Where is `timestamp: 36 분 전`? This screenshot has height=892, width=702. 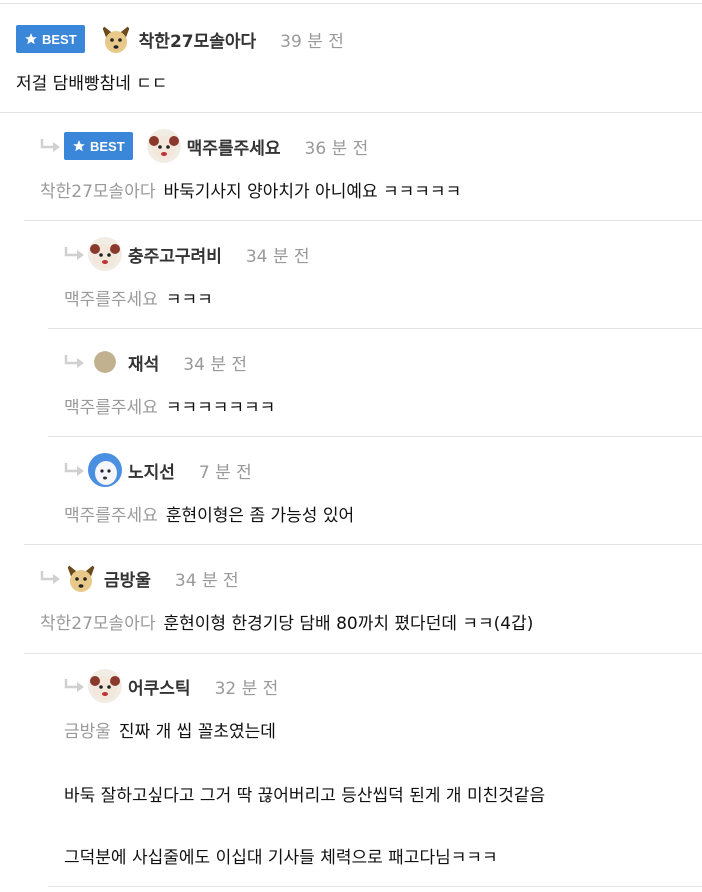 timestamp: 36 분 전 is located at coordinates (336, 148).